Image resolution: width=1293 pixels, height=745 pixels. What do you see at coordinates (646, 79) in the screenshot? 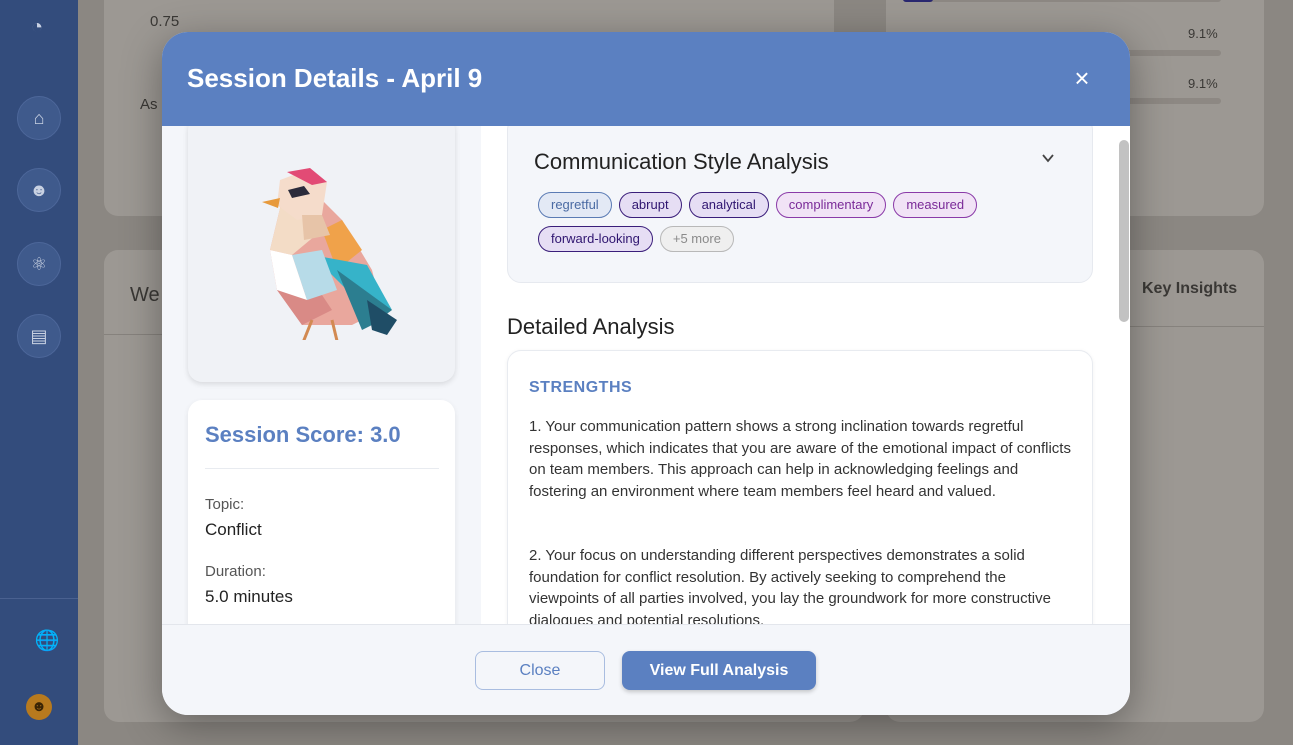
I see `modal-header: Session Details - April 9 ×` at bounding box center [646, 79].